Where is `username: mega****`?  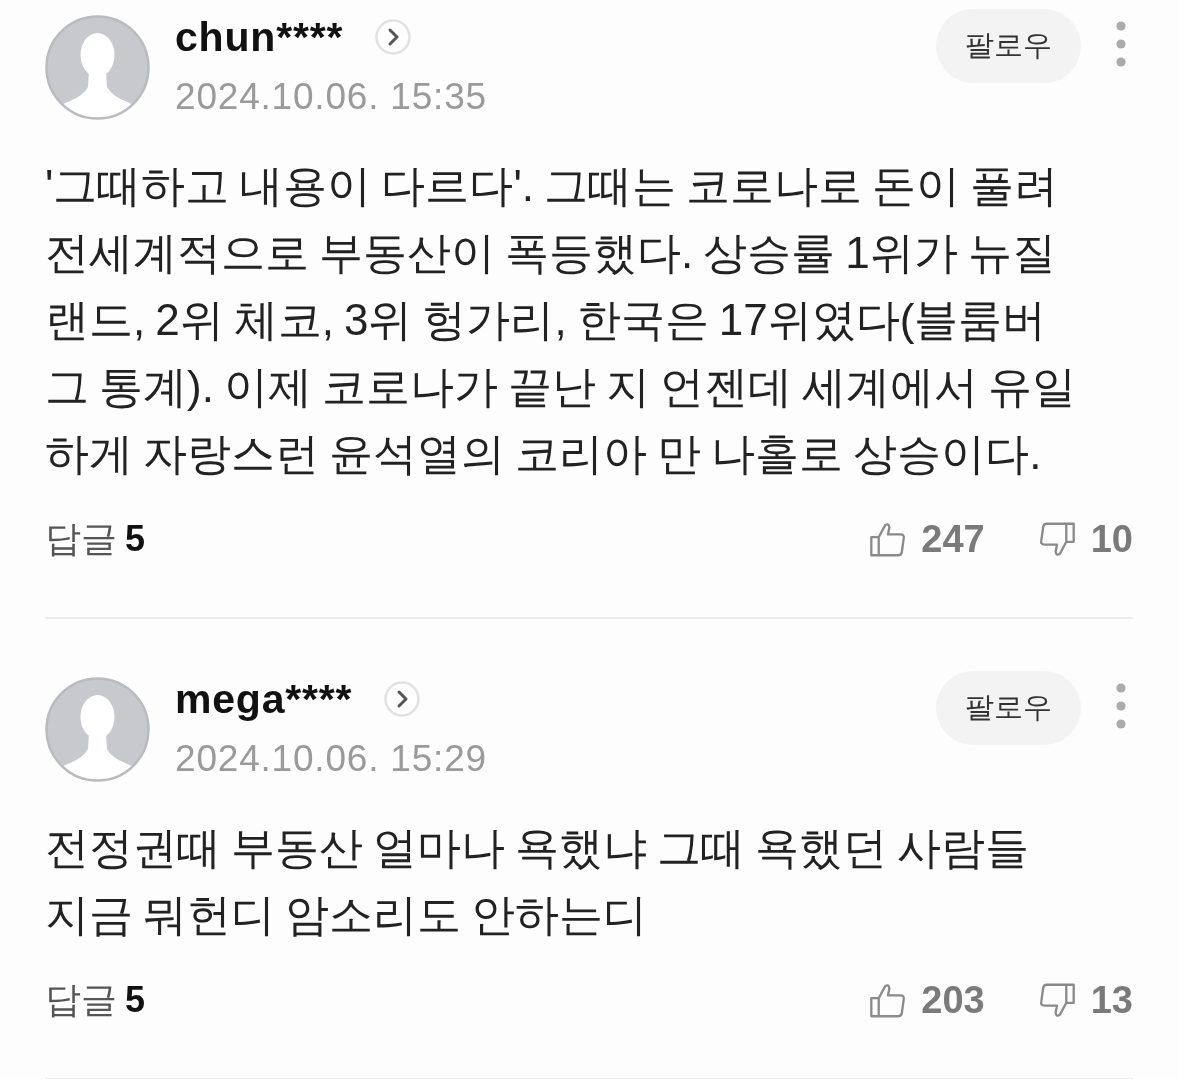 username: mega**** is located at coordinates (264, 699).